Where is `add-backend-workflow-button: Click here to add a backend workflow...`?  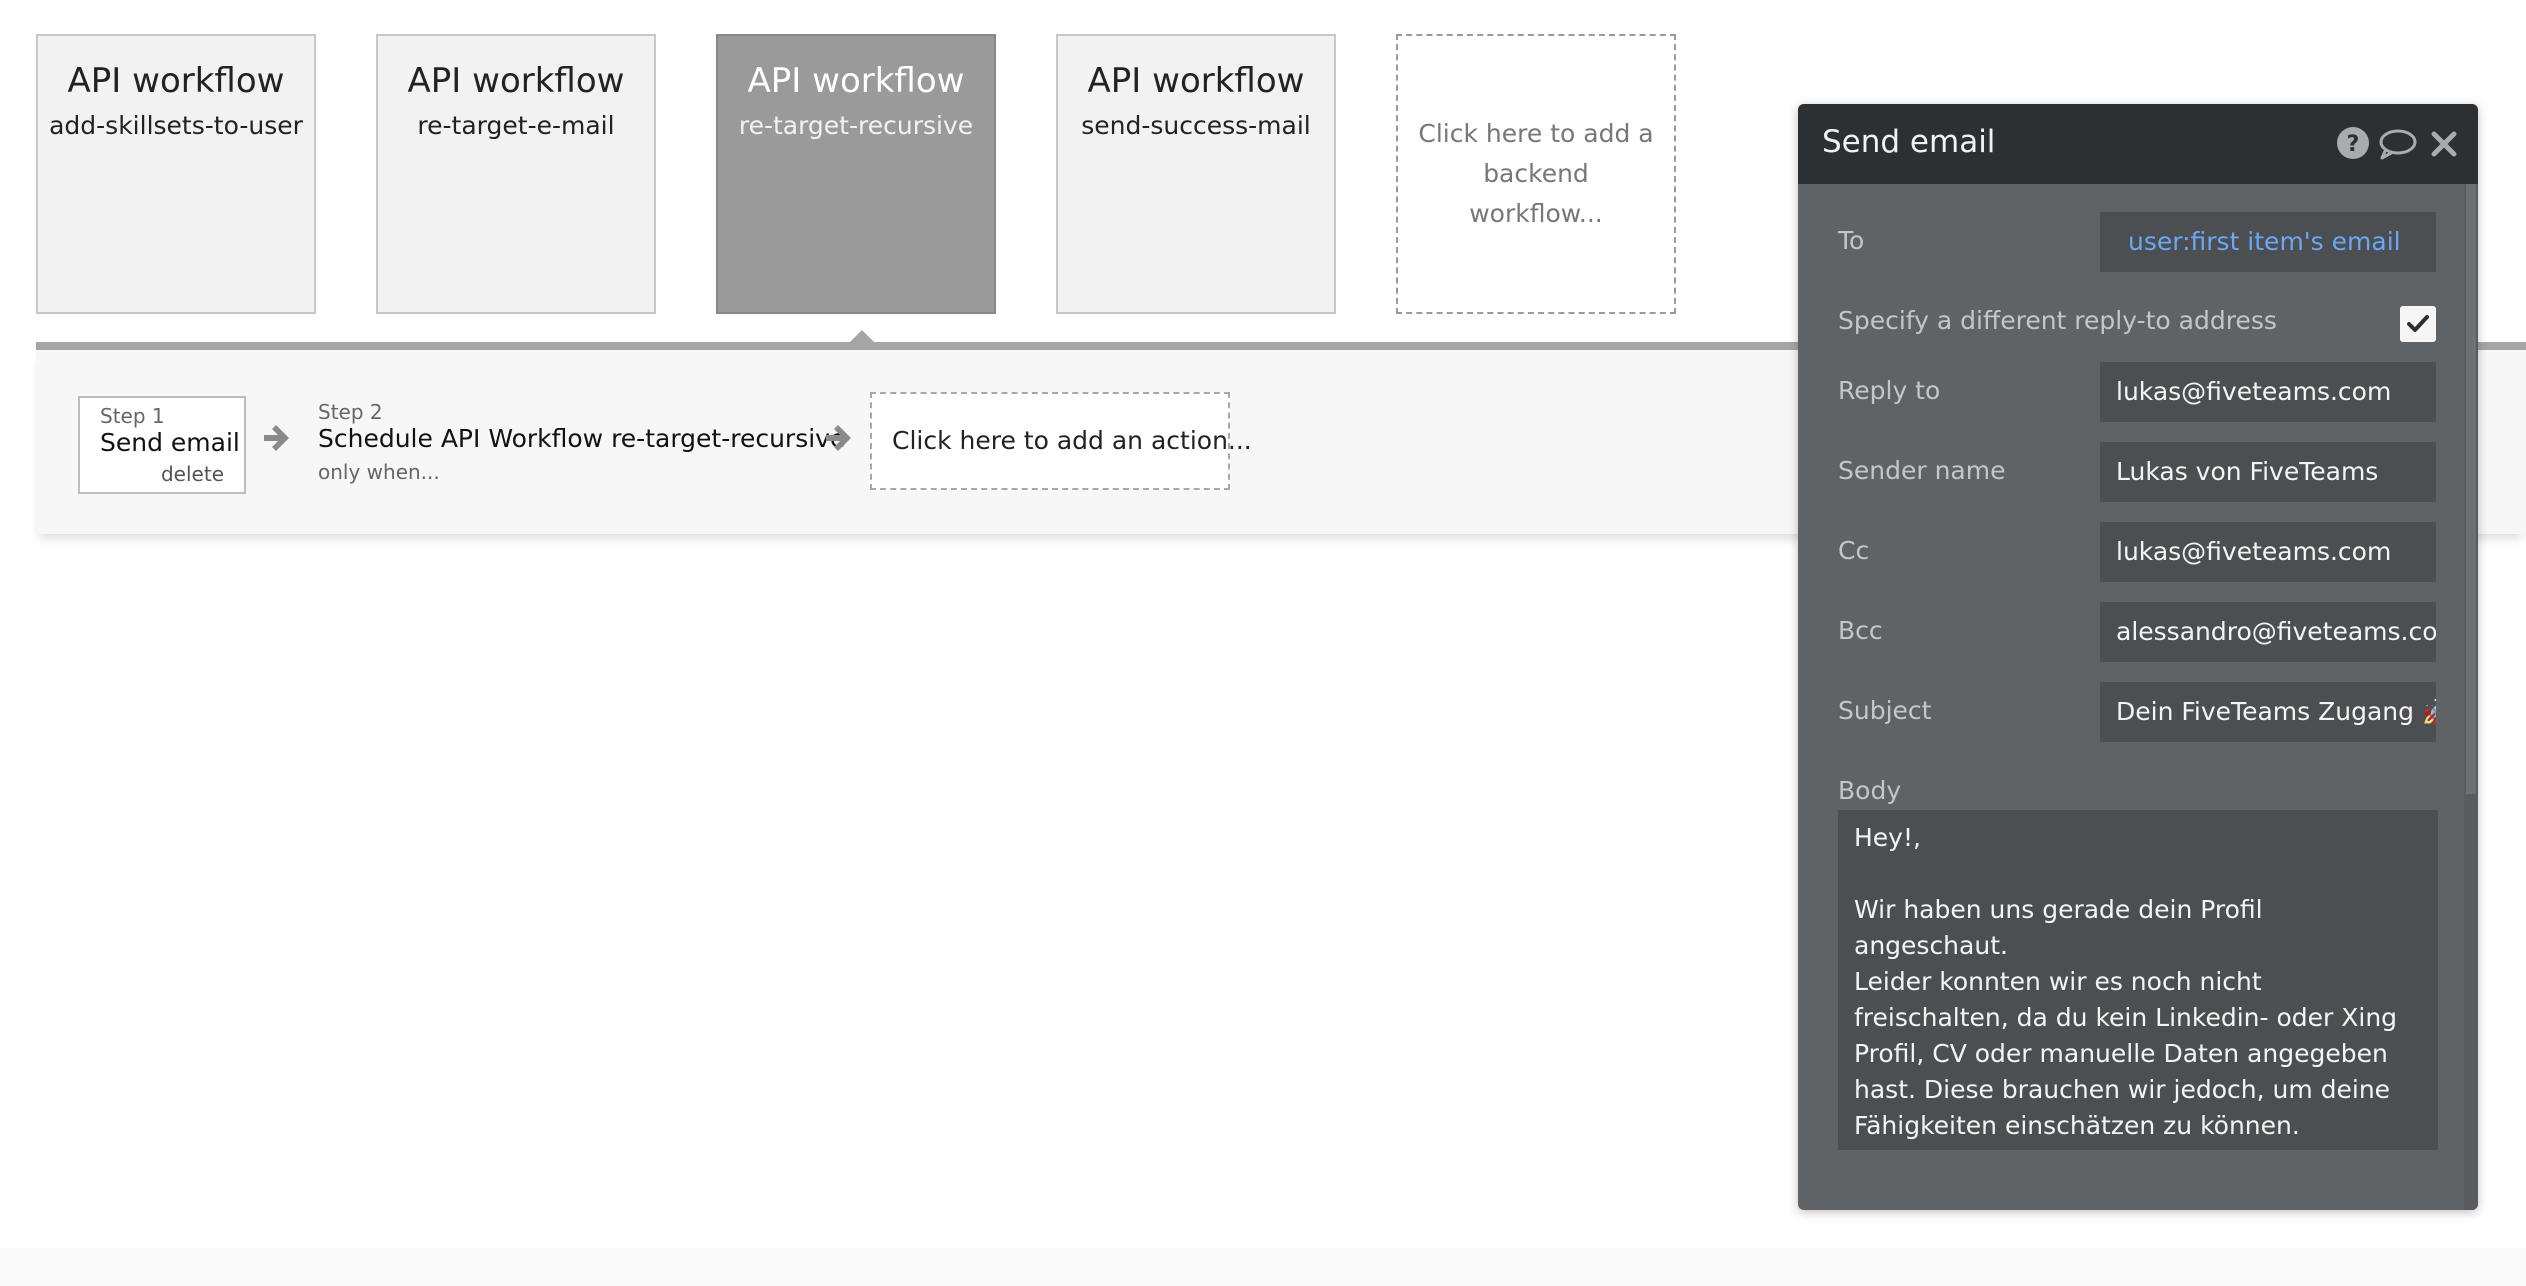
add-backend-workflow-button: Click here to add a backend workflow... is located at coordinates (1536, 174).